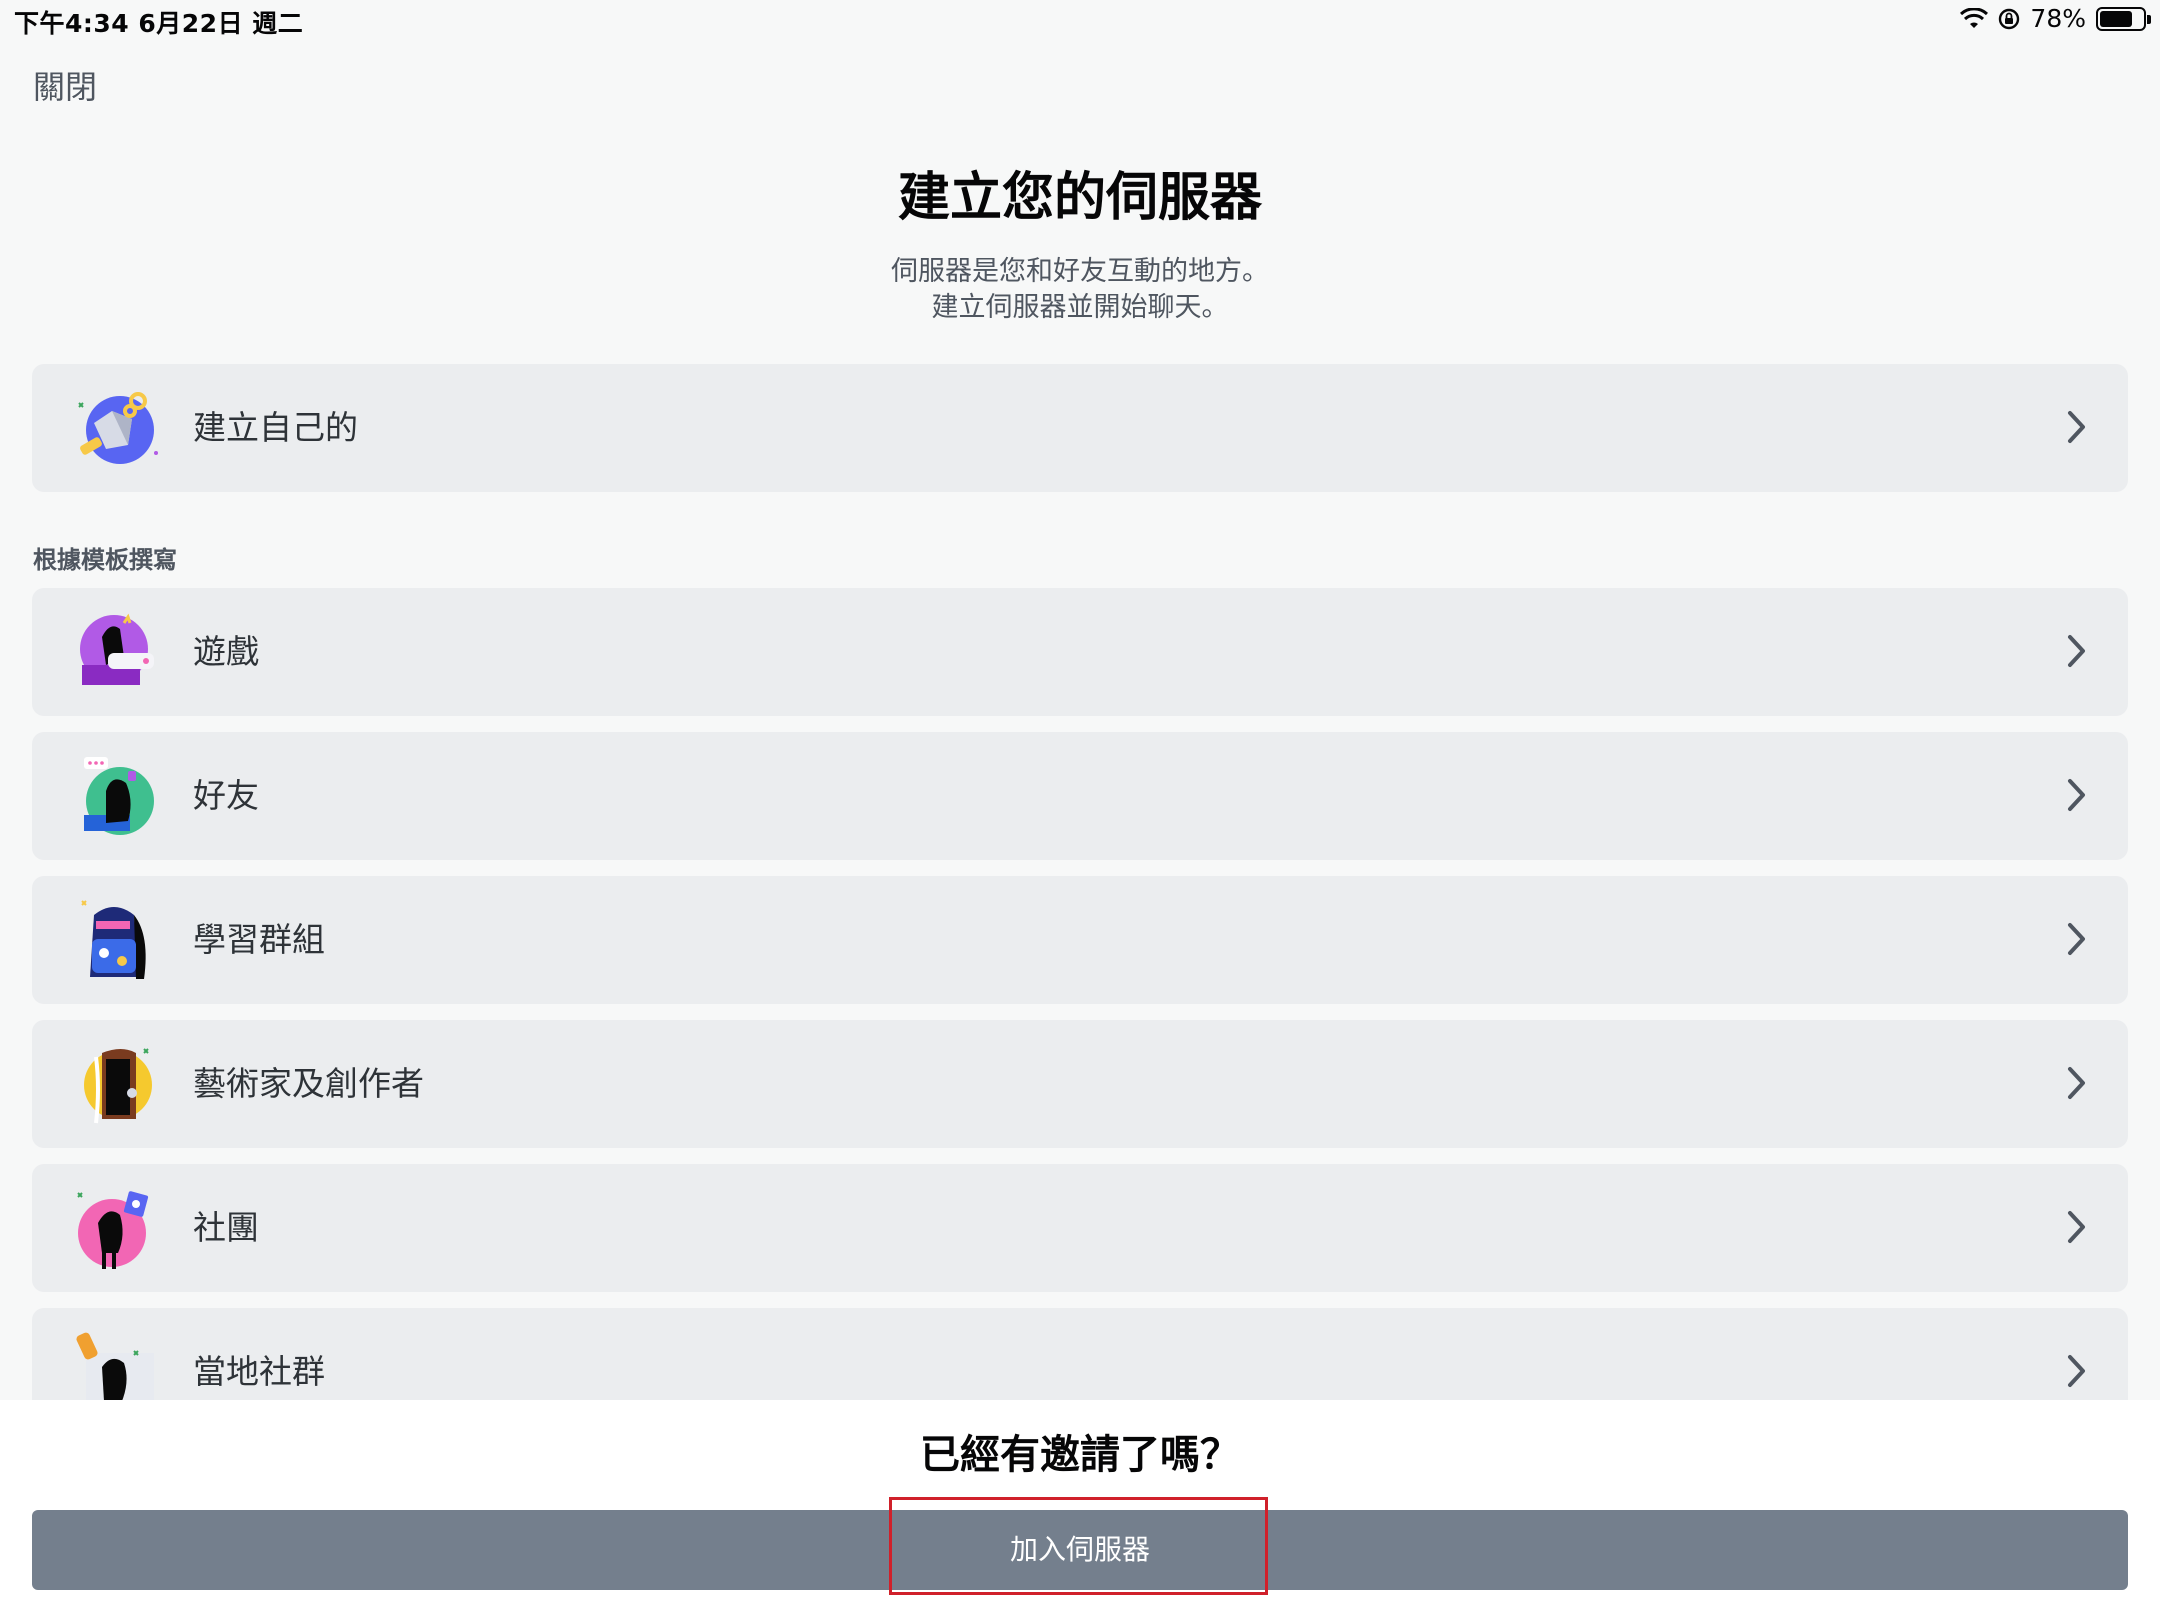 This screenshot has height=1620, width=2160. What do you see at coordinates (1080, 240) in the screenshot?
I see `header: 建立您的伺服器 伺服器是您和好友互動的地方。 建立伺服器並開始聊天。` at bounding box center [1080, 240].